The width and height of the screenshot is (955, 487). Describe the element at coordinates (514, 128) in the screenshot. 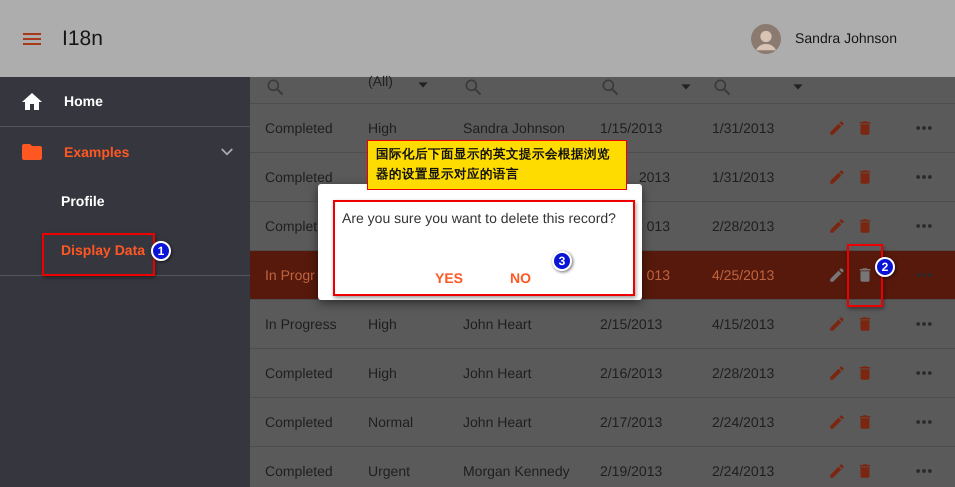

I see `table-cell-text: Sandra Johnson` at that location.